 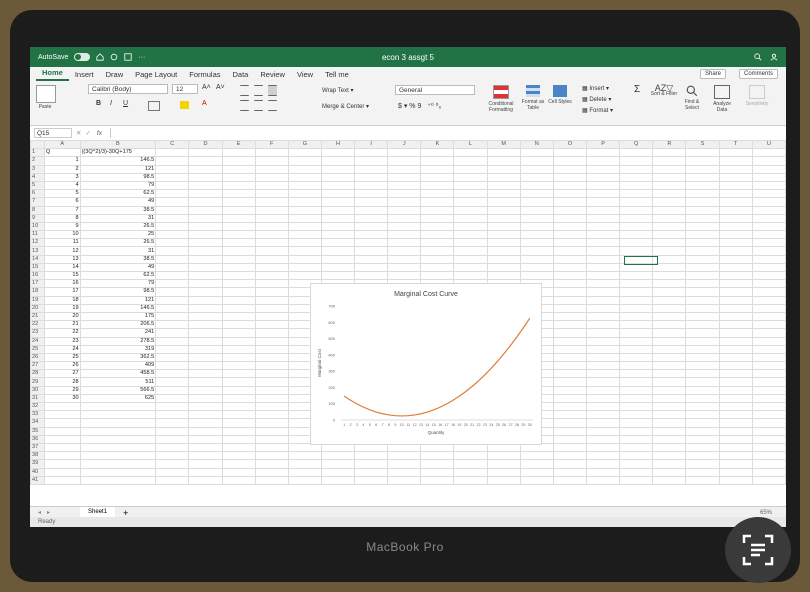 What do you see at coordinates (570, 308) in the screenshot?
I see `cell-o20` at bounding box center [570, 308].